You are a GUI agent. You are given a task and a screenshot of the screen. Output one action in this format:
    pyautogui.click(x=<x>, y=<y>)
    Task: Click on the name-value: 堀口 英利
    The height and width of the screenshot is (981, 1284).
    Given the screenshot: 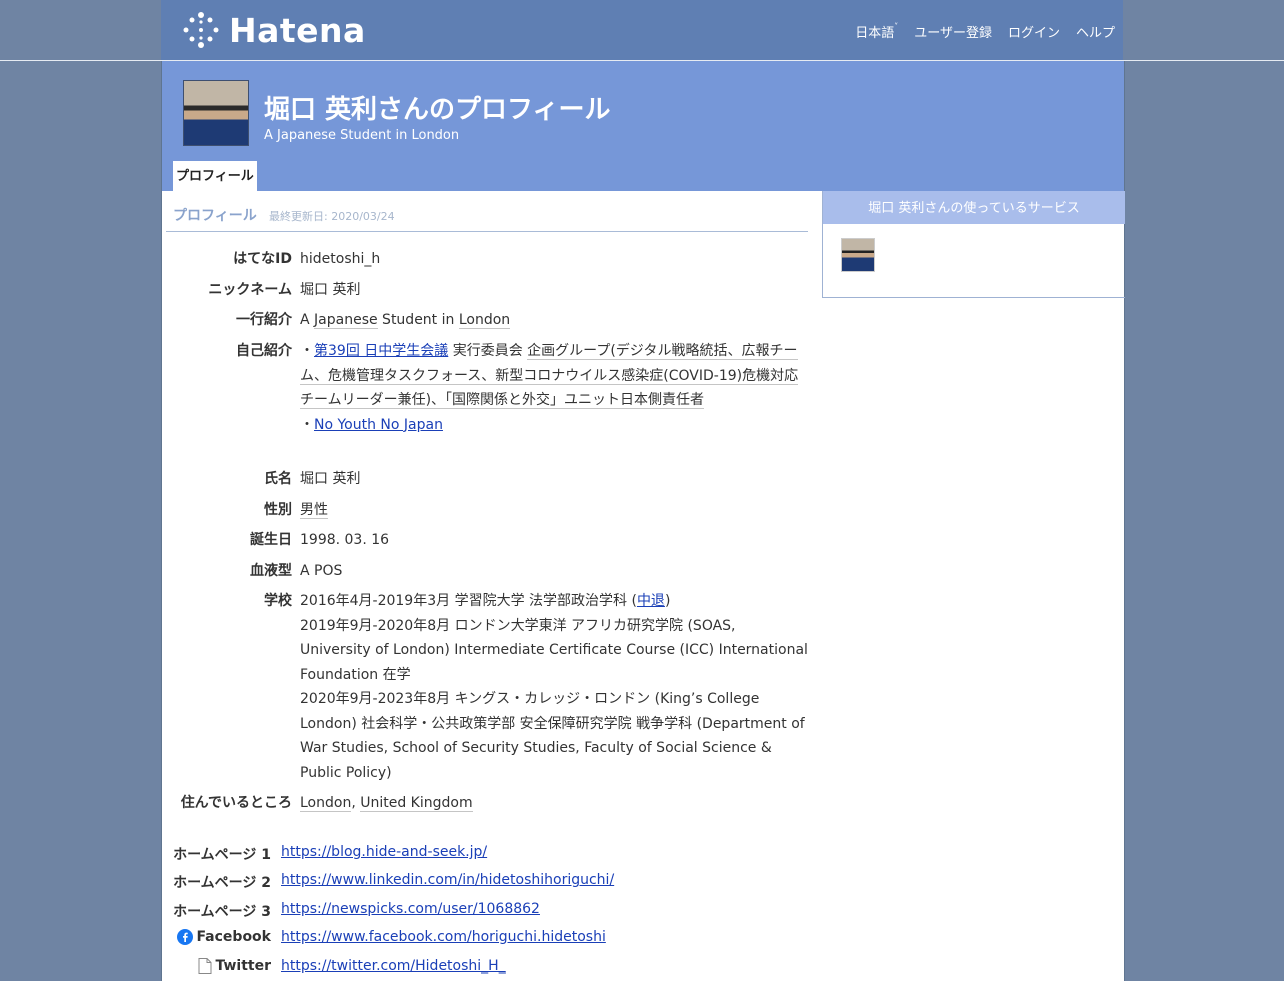 What is the action you would take?
    pyautogui.click(x=330, y=479)
    